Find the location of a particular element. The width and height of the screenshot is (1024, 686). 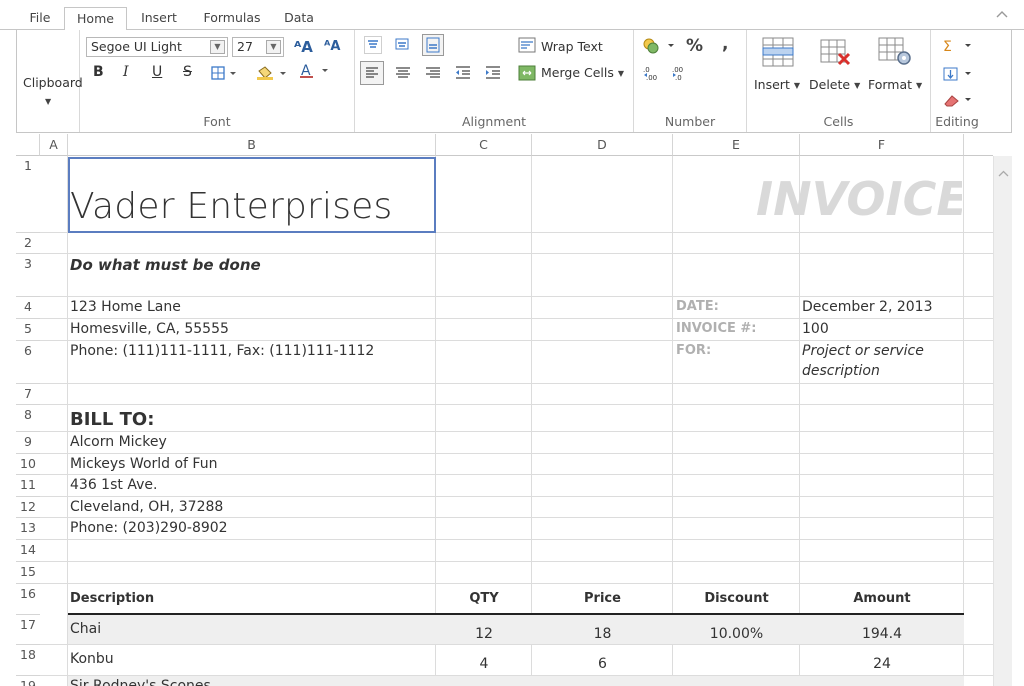

bold-icon: B is located at coordinates (98, 72).